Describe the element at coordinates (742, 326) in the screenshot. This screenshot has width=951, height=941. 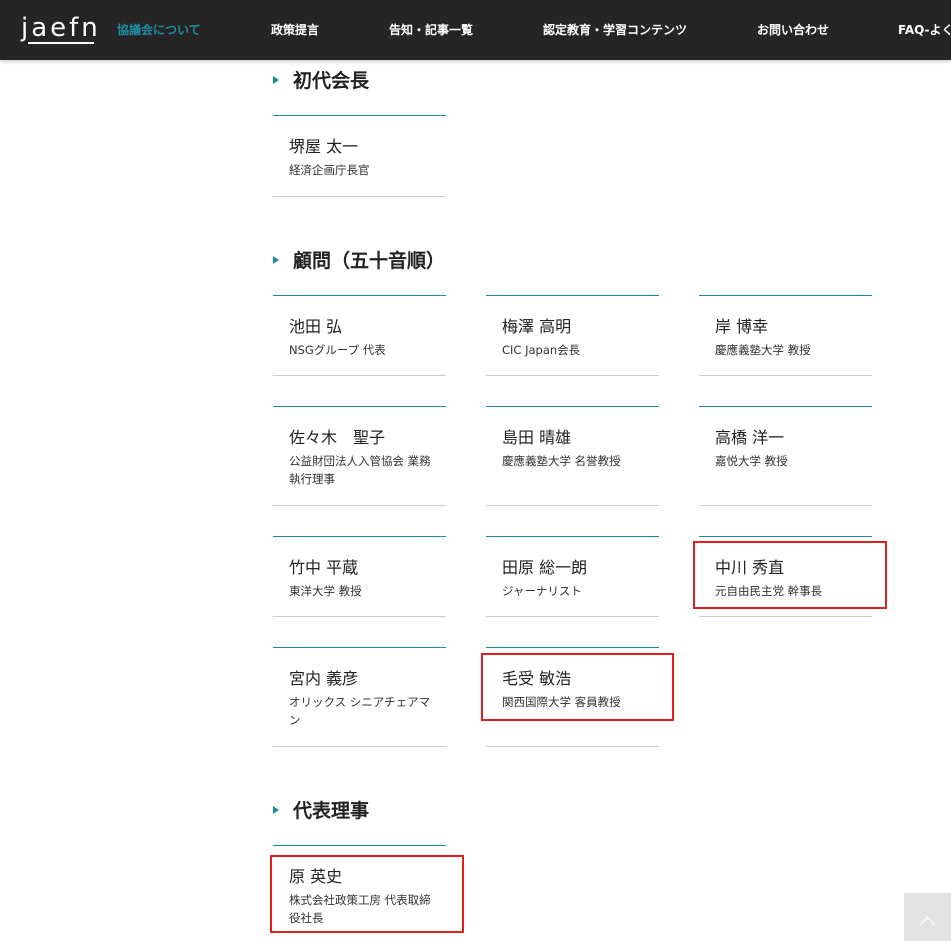
I see `member-name: 岸 博幸` at that location.